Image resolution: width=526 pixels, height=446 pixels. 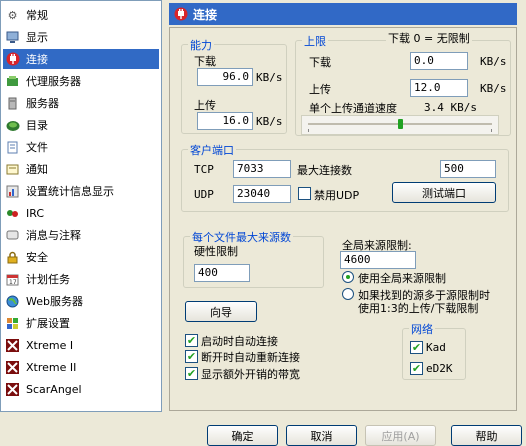 I want to click on udp-port-input: 23040, so click(x=262, y=194).